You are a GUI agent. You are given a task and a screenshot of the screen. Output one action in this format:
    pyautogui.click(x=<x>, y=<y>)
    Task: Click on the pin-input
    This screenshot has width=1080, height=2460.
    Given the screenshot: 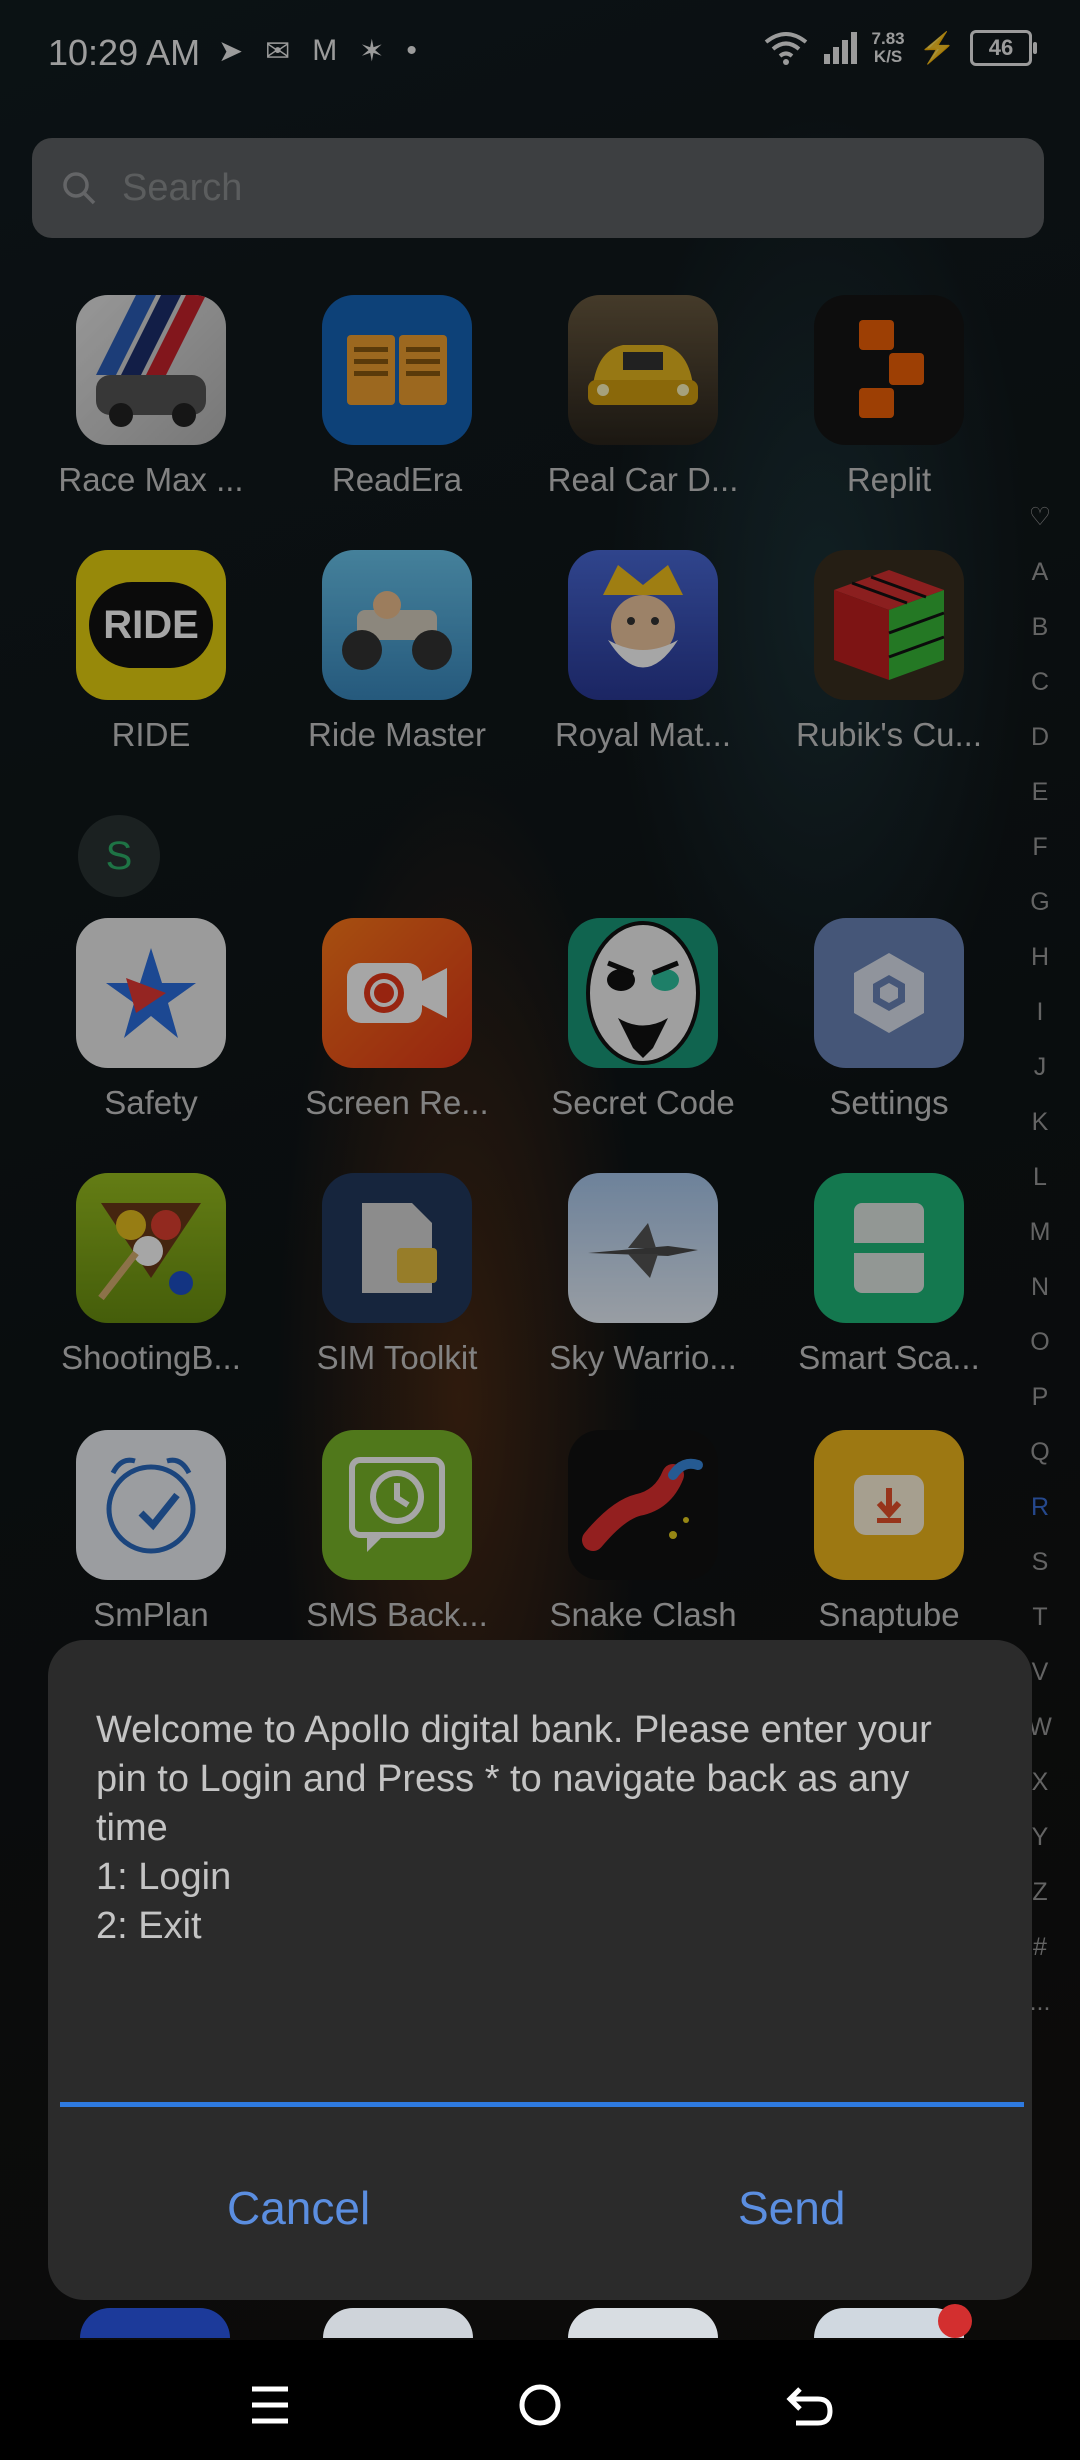 What is the action you would take?
    pyautogui.click(x=542, y=2078)
    